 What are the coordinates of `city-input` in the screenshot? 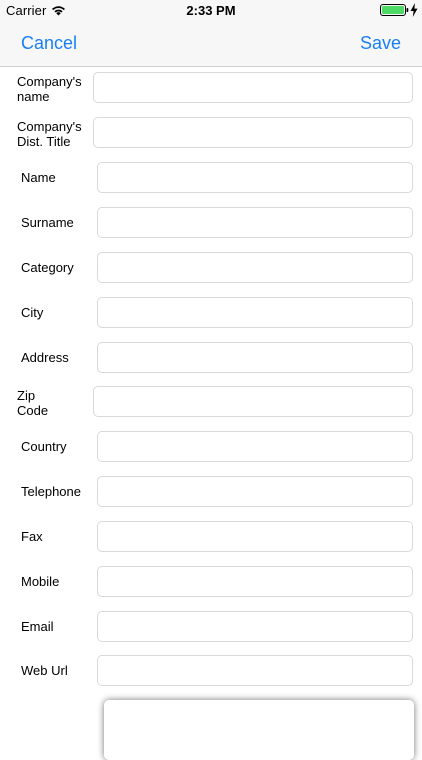 It's located at (255, 312).